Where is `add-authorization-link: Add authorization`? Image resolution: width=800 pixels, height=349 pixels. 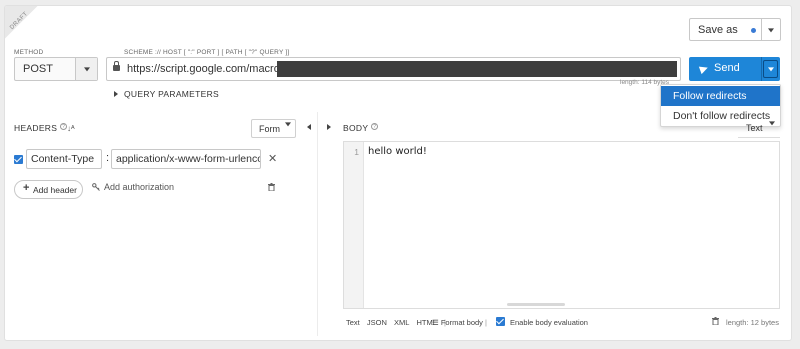
add-authorization-link: Add authorization is located at coordinates (139, 187).